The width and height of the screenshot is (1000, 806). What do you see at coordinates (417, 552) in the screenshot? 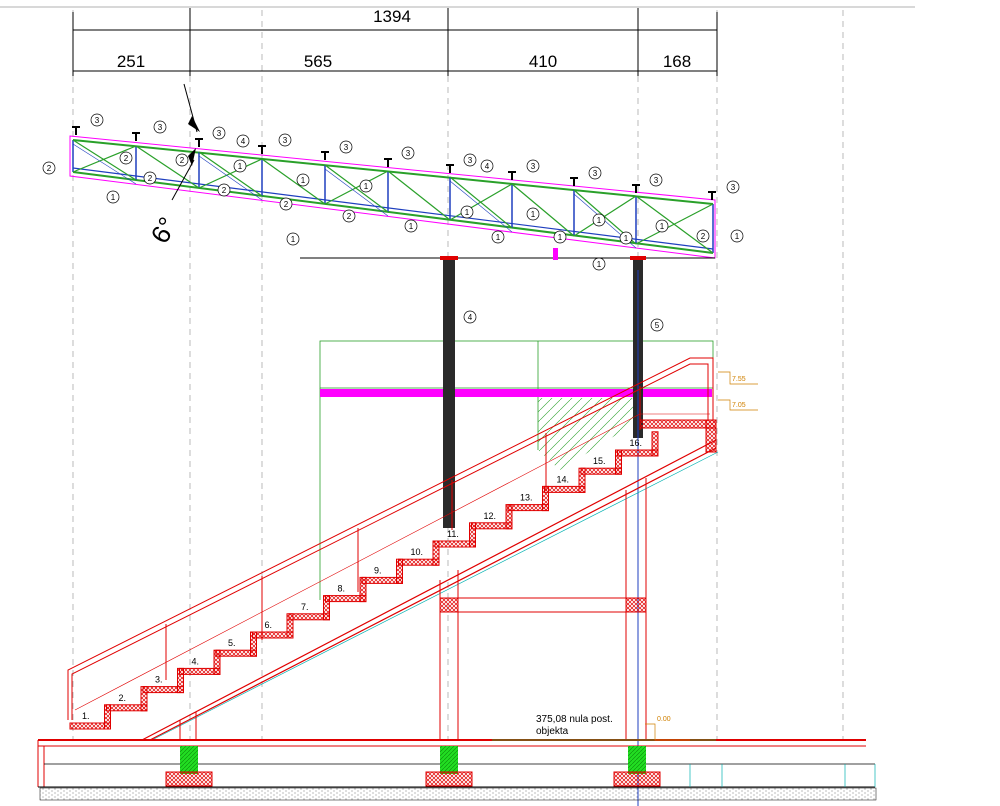
I see `step-label: 10.` at bounding box center [417, 552].